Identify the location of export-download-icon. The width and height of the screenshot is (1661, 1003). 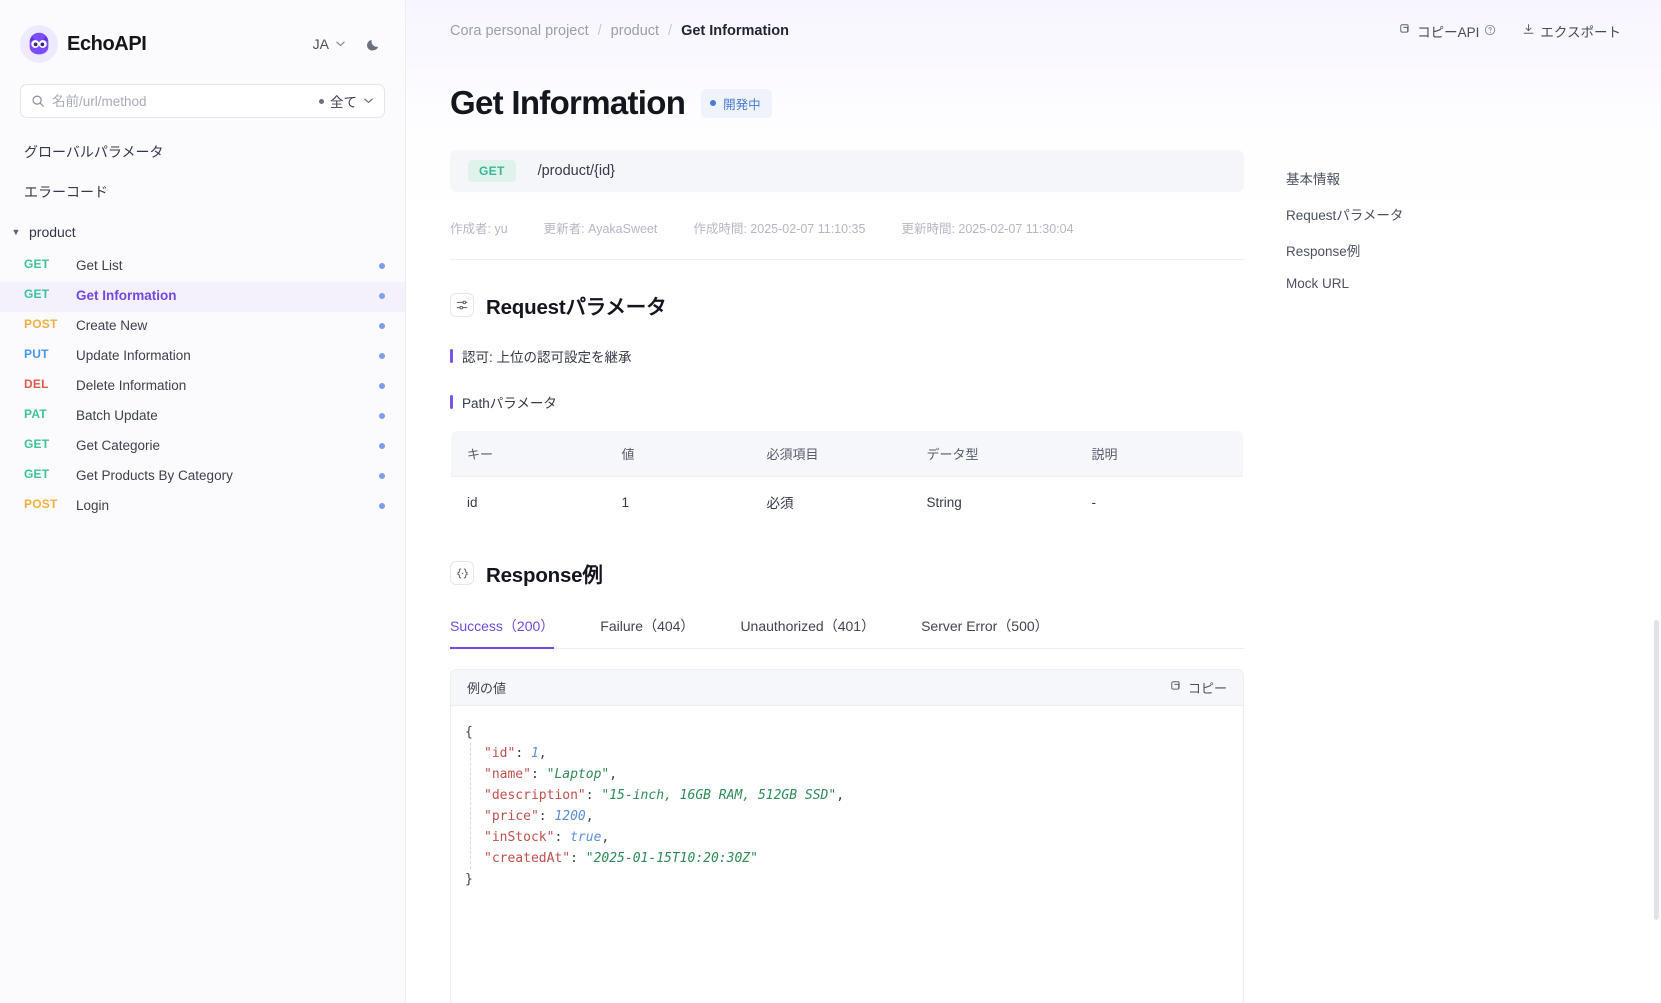
(1528, 31).